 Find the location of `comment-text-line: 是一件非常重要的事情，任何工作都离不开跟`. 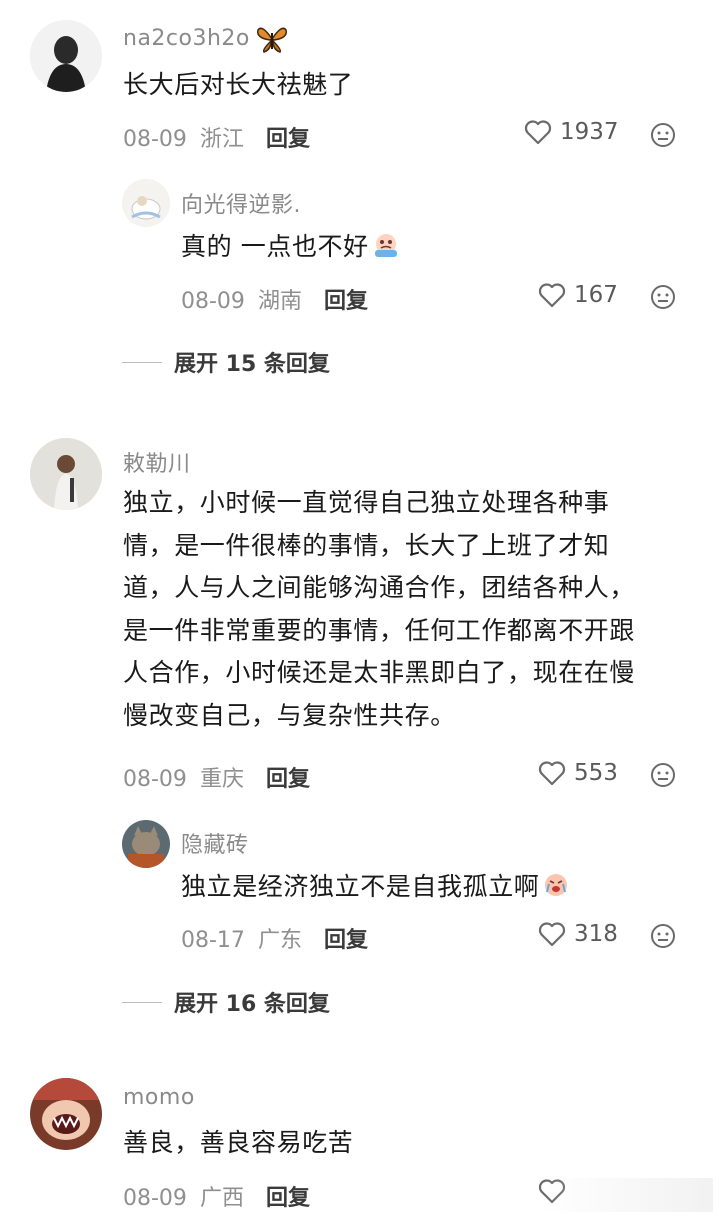

comment-text-line: 是一件非常重要的事情，任何工作都离不开跟 is located at coordinates (379, 630).